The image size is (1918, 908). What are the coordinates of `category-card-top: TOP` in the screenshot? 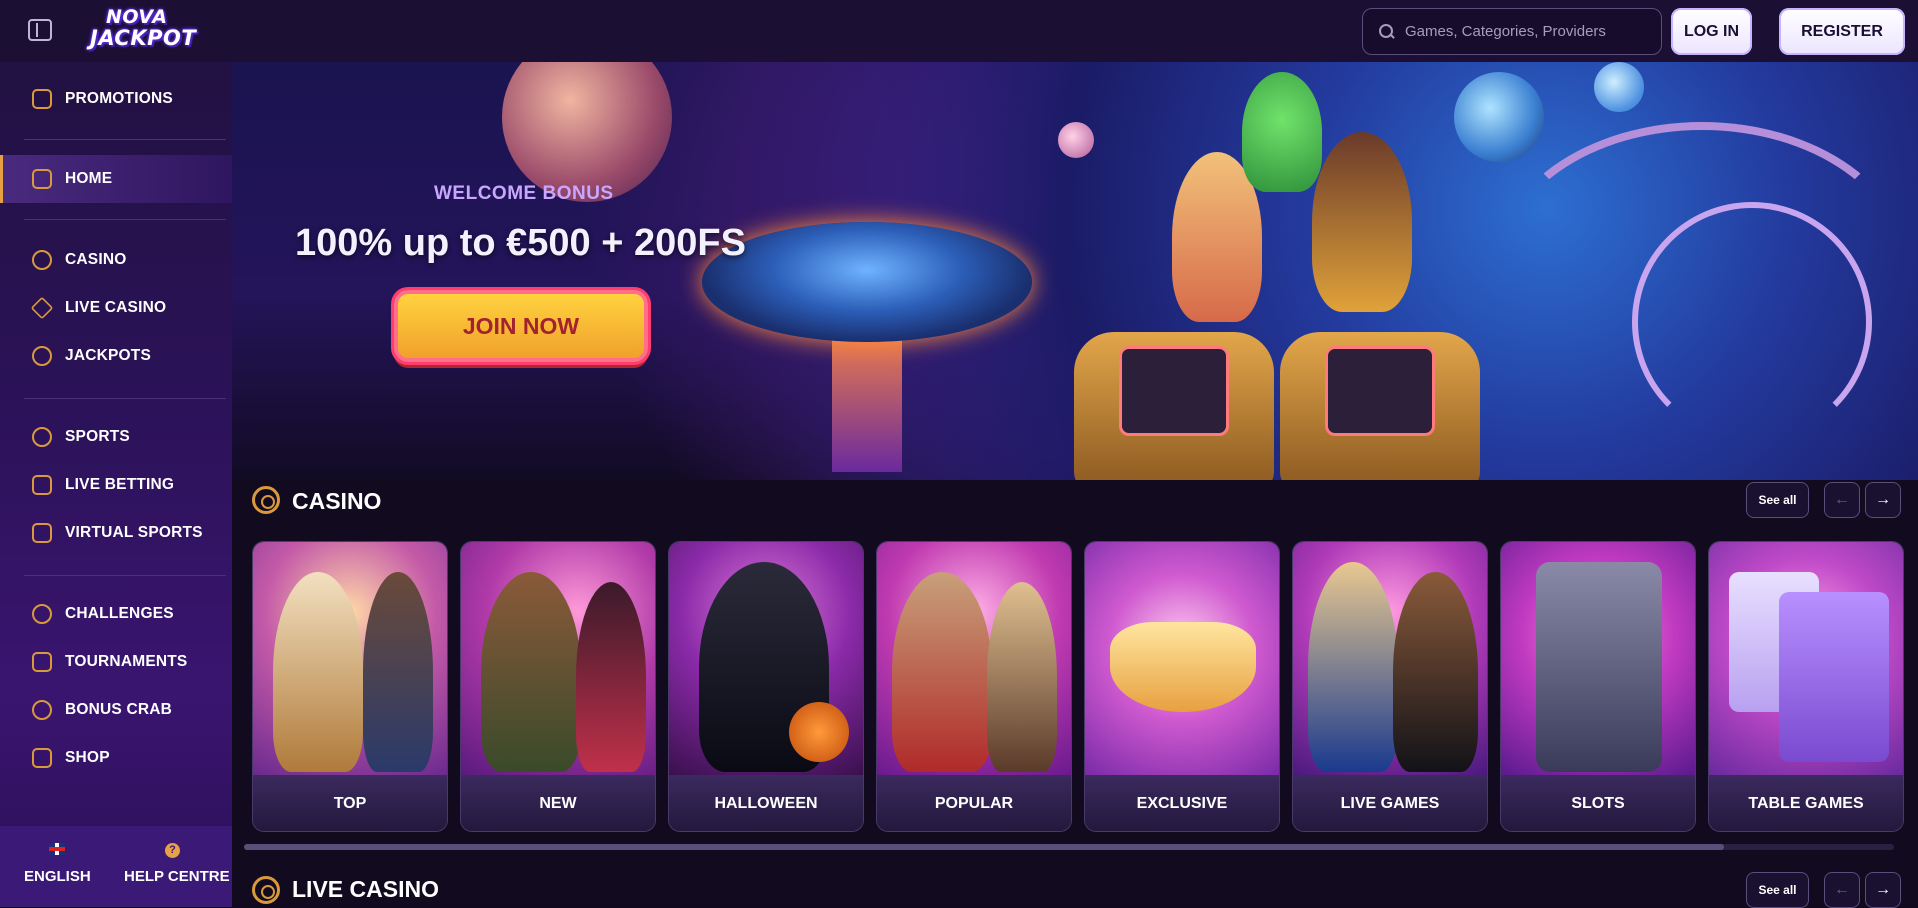 It's located at (350, 686).